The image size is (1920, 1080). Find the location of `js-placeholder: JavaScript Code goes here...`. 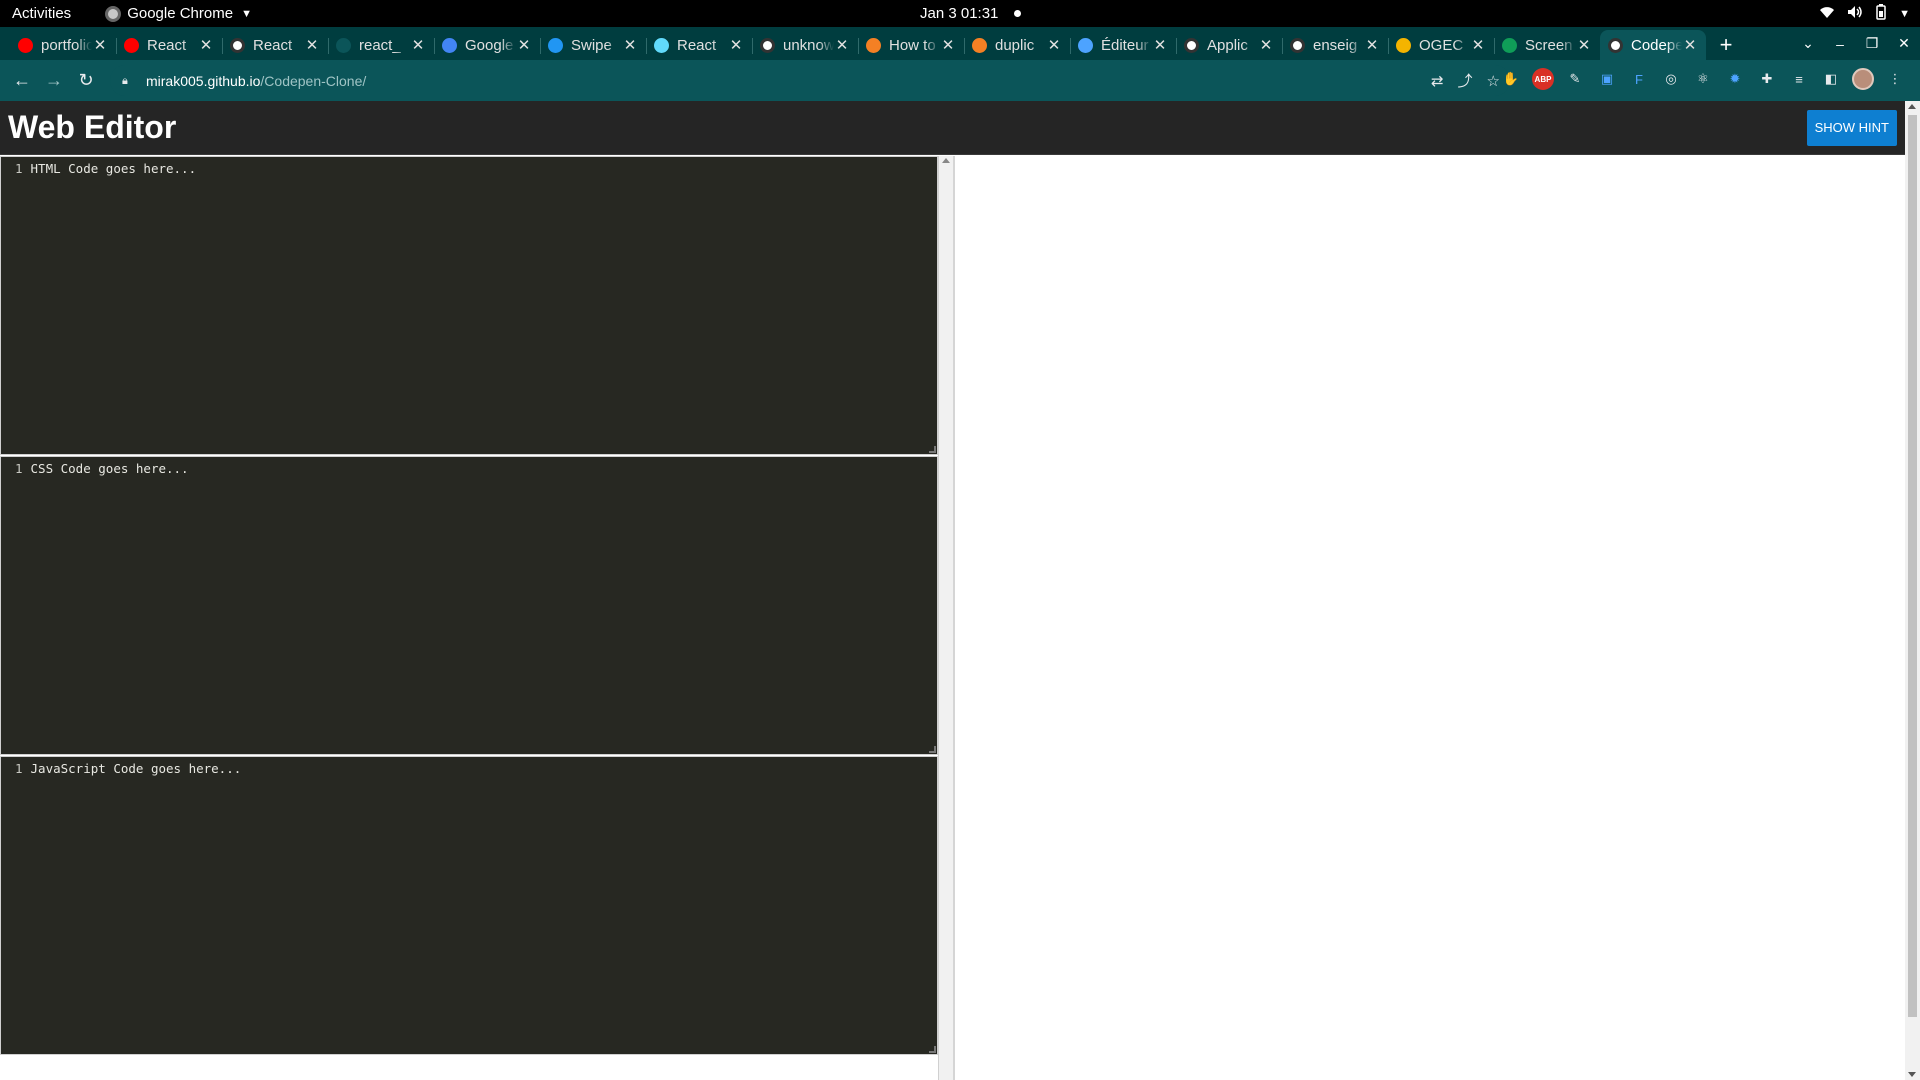

js-placeholder: JavaScript Code goes here... is located at coordinates (136, 768).